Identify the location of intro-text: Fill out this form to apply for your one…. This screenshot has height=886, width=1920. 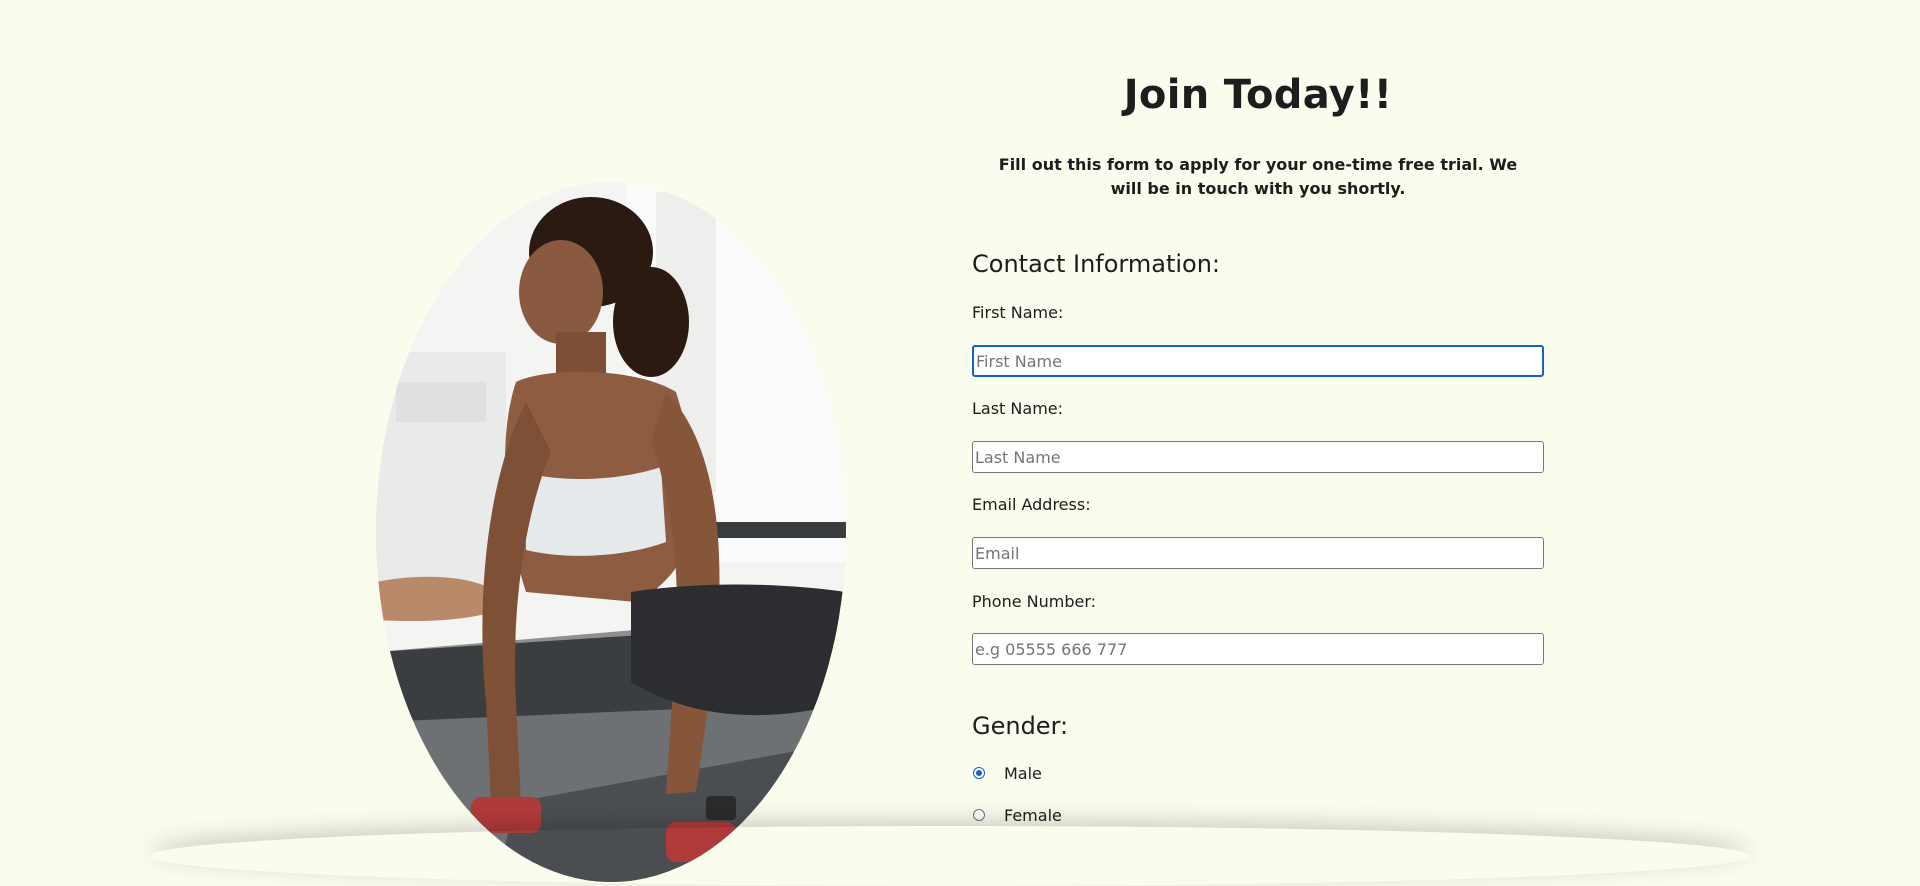
(1258, 176).